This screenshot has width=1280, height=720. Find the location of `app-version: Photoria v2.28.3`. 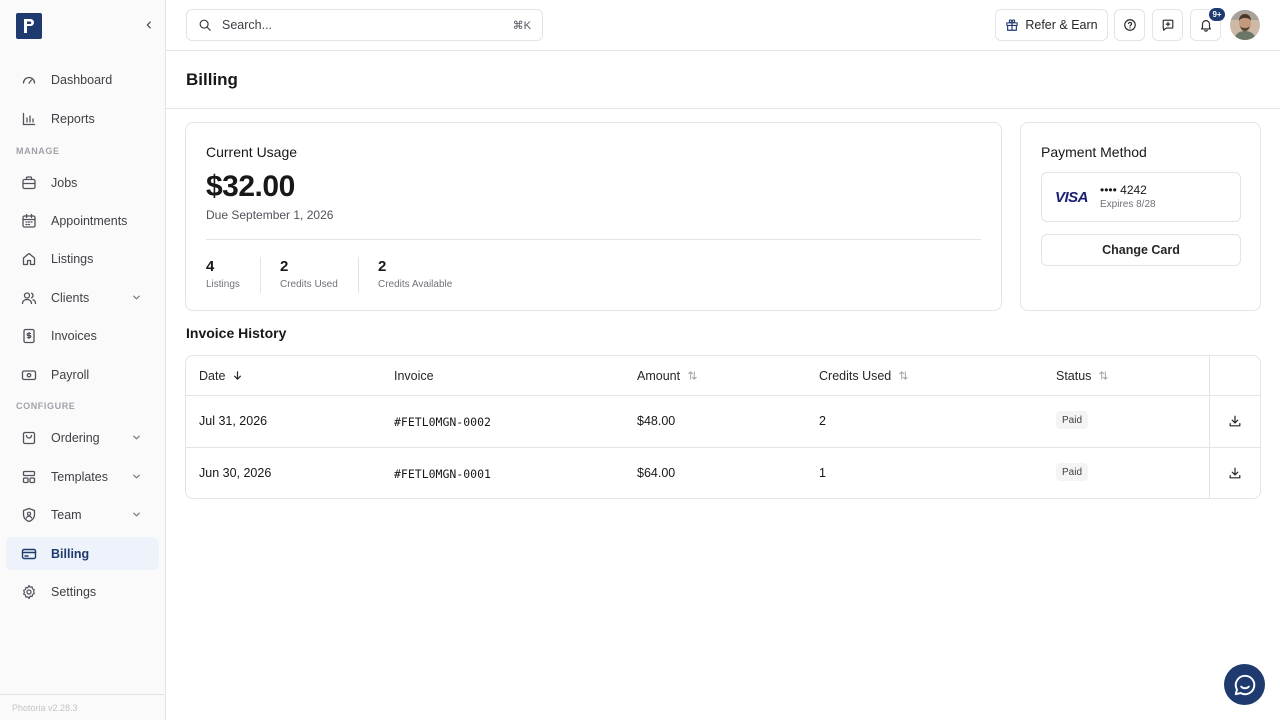

app-version: Photoria v2.28.3 is located at coordinates (82, 707).